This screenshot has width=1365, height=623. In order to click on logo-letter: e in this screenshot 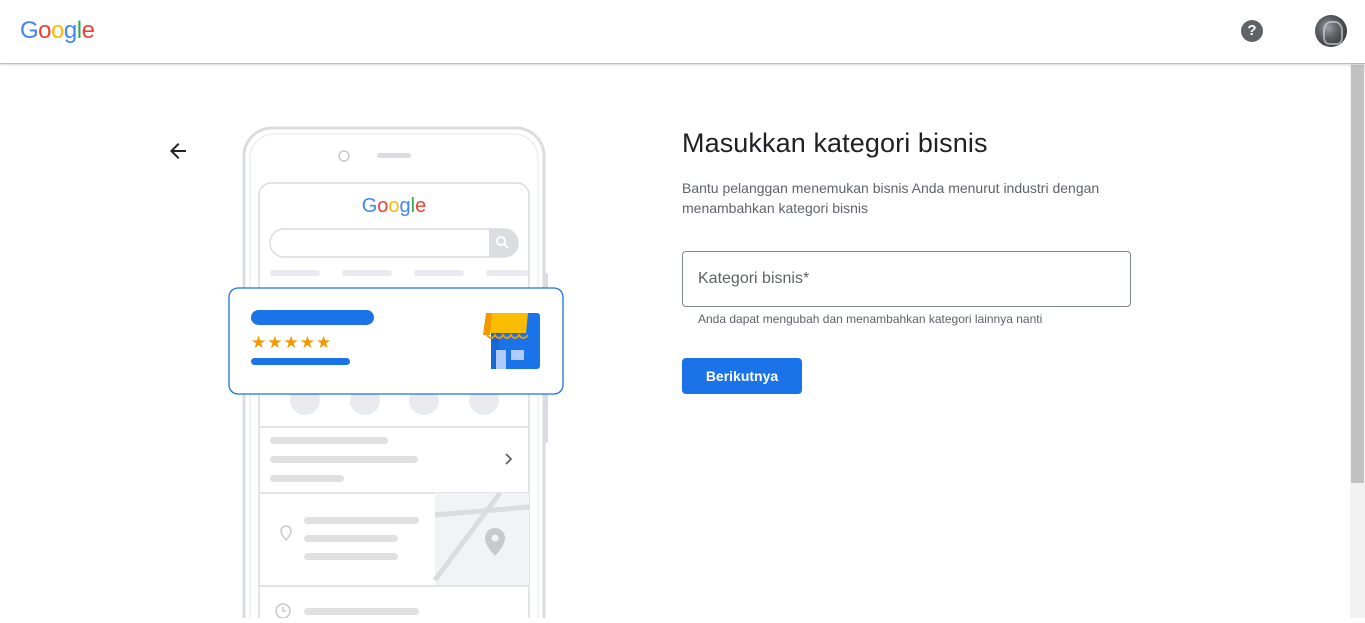, I will do `click(88, 30)`.